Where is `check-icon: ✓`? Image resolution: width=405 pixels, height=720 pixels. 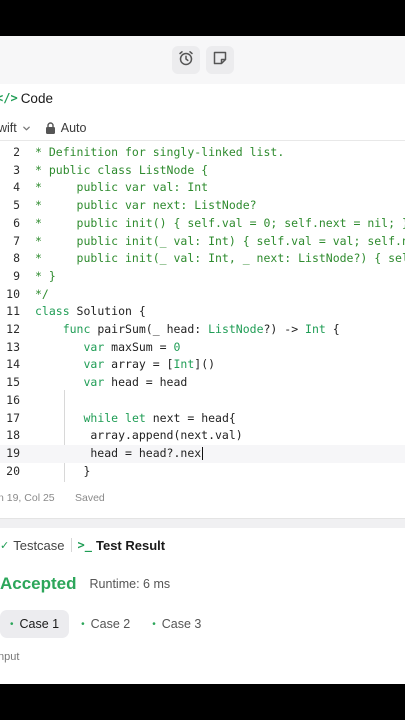 check-icon: ✓ is located at coordinates (5, 545).